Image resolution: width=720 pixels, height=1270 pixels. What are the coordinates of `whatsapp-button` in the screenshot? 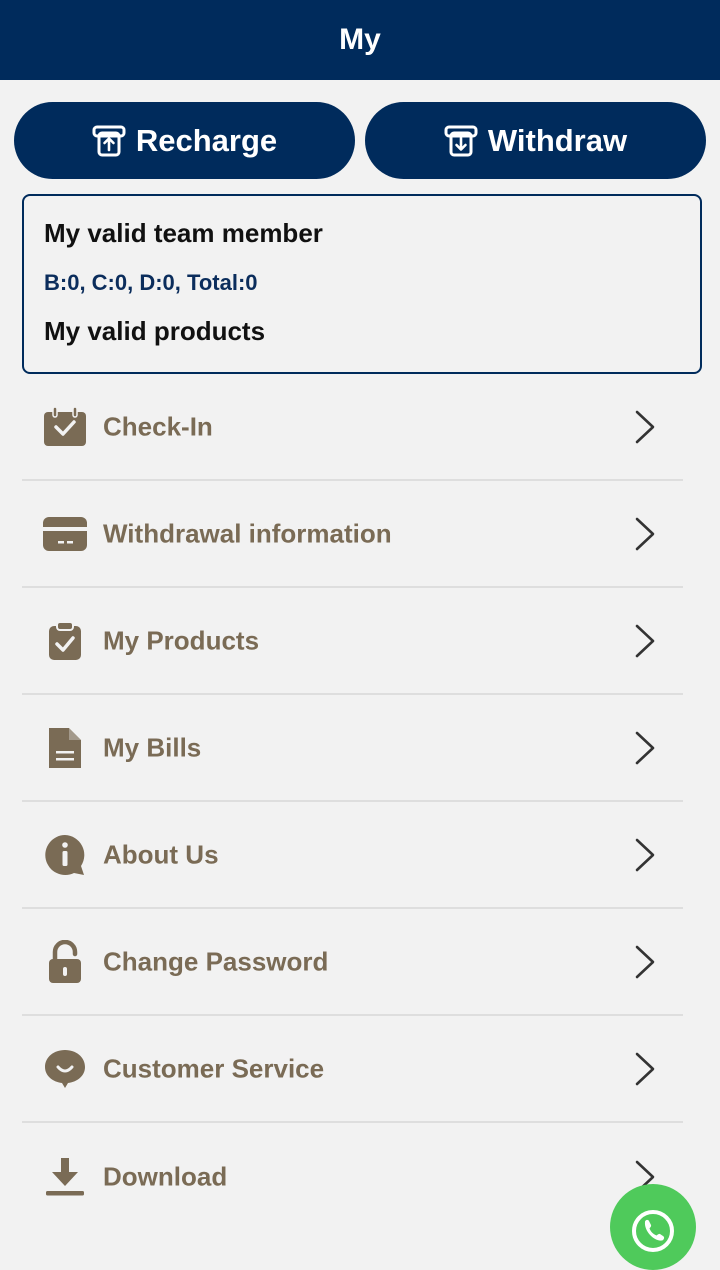 It's located at (653, 1227).